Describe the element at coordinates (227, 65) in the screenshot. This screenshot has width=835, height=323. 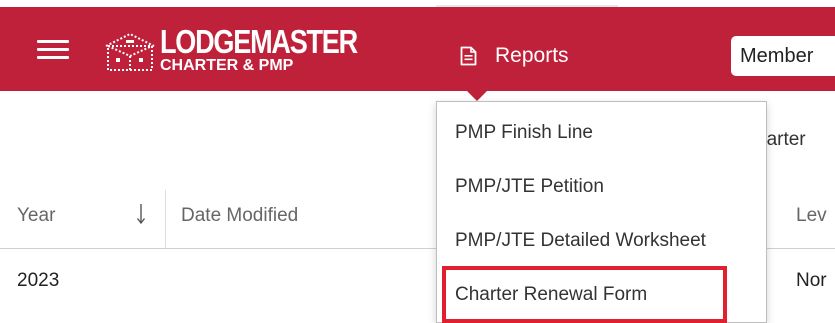
I see `logo-subtitle: CHARTER & PMP` at that location.